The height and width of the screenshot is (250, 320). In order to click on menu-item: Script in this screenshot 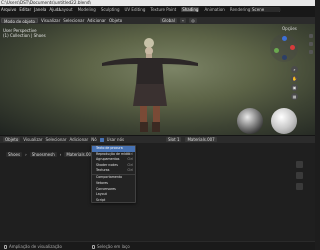, I will do `click(113, 201)`.